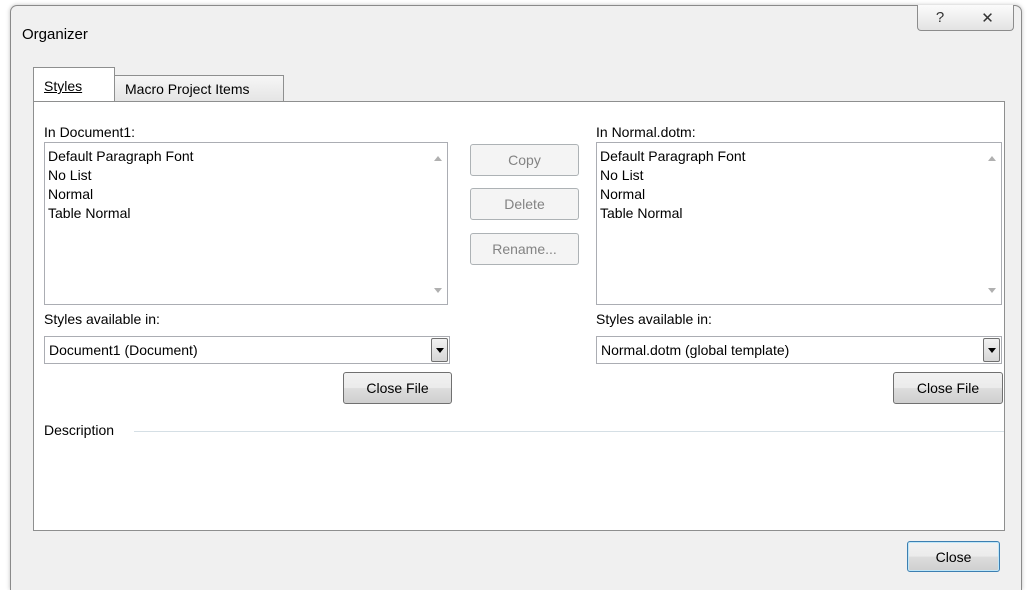  Describe the element at coordinates (247, 350) in the screenshot. I see `left-styles-available-select: Document1 (Document)` at that location.